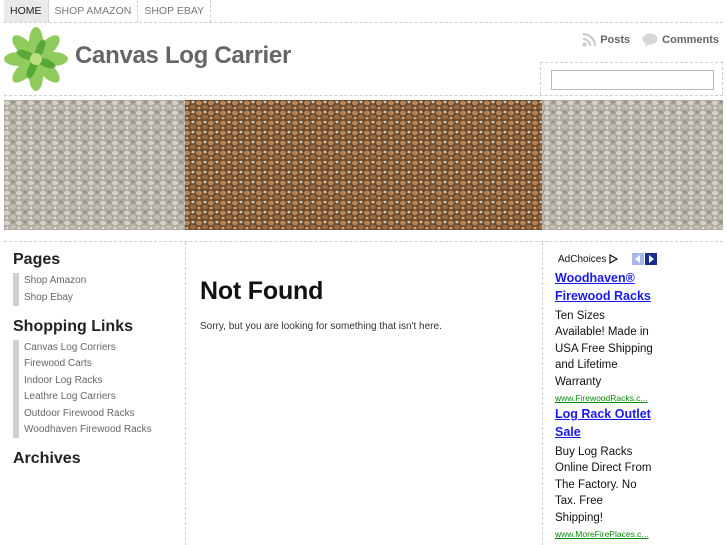 Image resolution: width=727 pixels, height=545 pixels. Describe the element at coordinates (183, 56) in the screenshot. I see `site-title: Canvas Log Carrier` at that location.